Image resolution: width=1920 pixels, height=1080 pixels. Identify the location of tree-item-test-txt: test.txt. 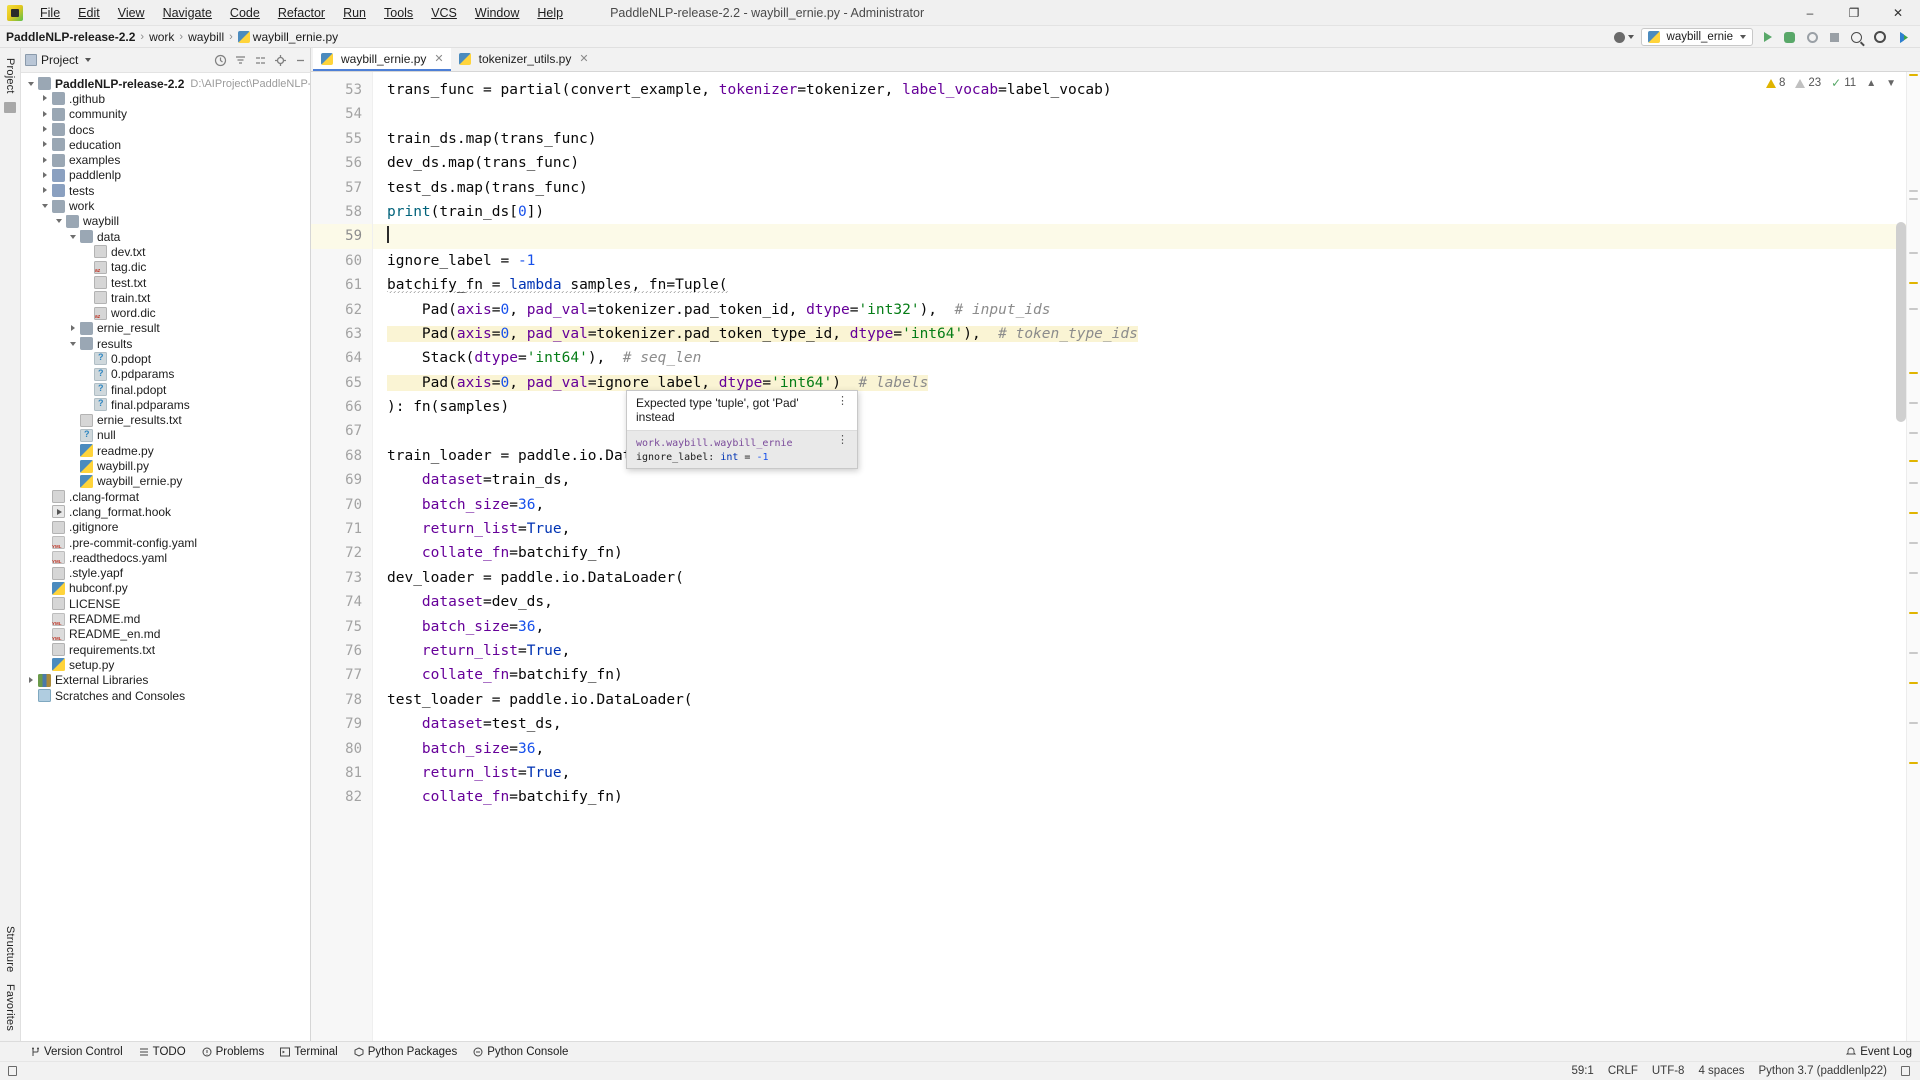
(165, 282).